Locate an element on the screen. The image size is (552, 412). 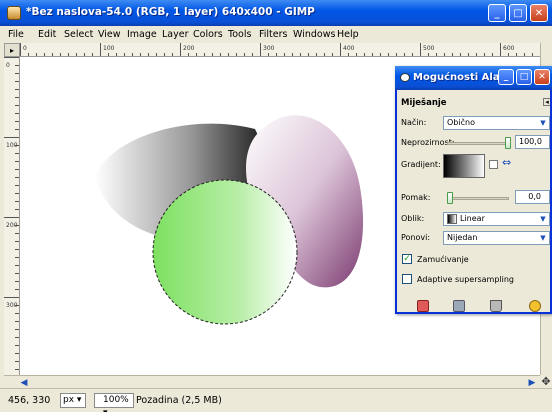
adaptive-supersampling-checkbox is located at coordinates (407, 279).